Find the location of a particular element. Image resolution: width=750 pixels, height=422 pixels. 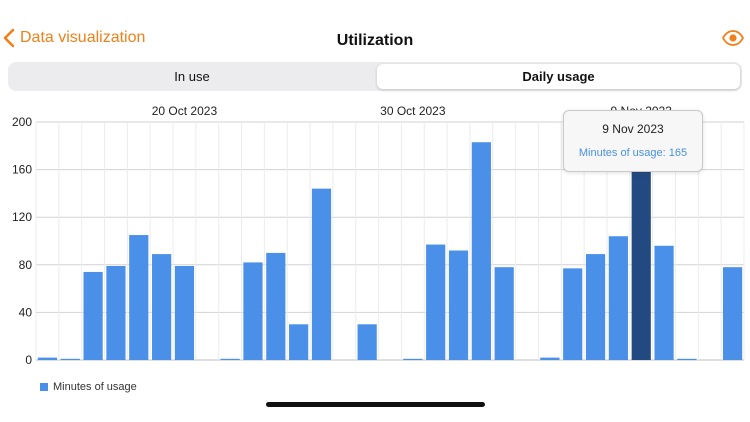

segment-daily-usage: Daily usage is located at coordinates (558, 76).